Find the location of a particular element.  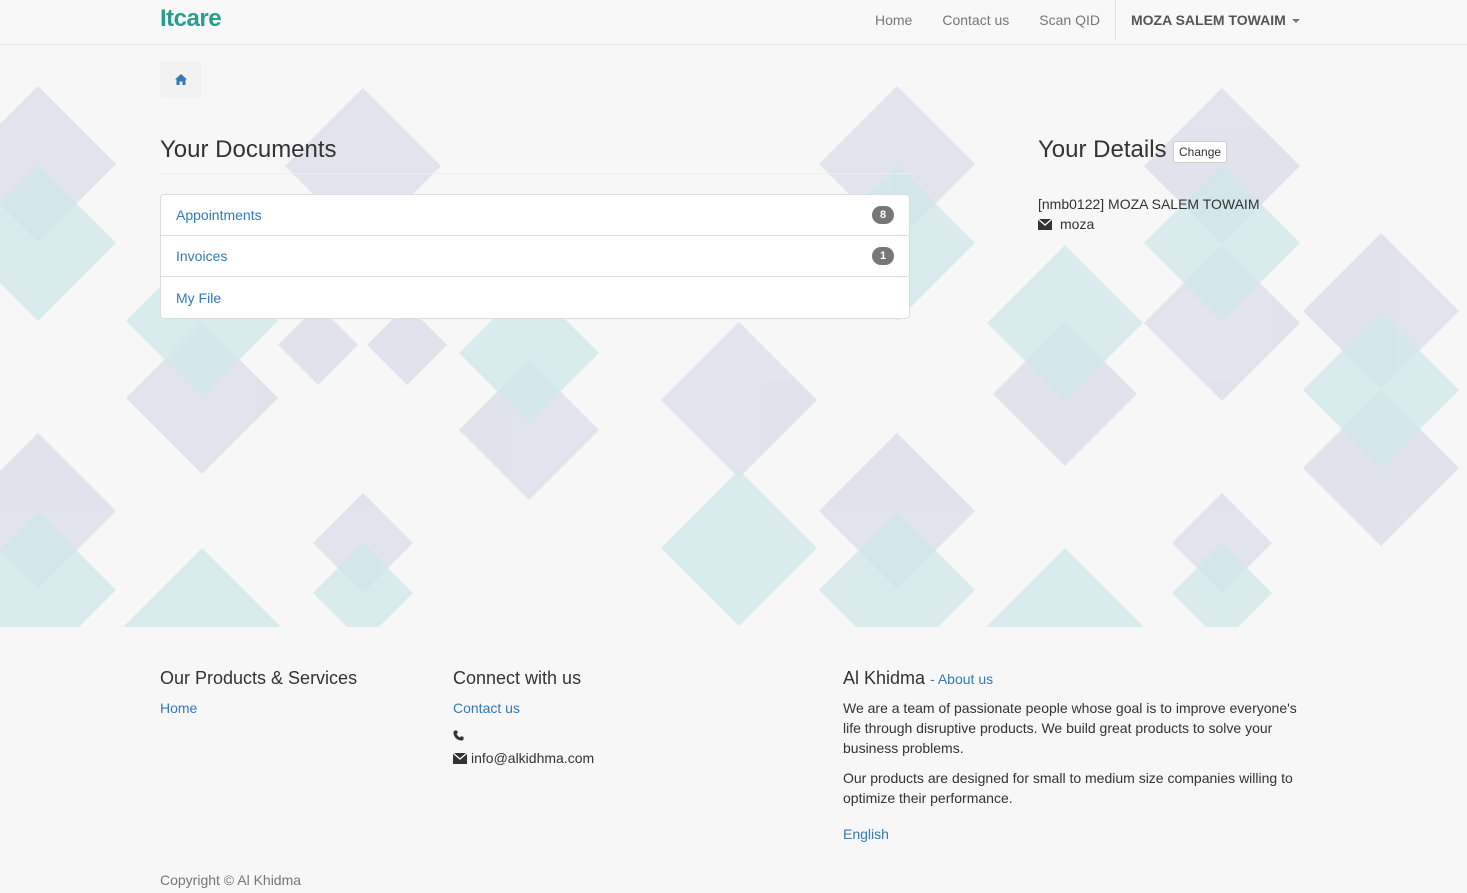

logo-text: Itcare is located at coordinates (191, 18).